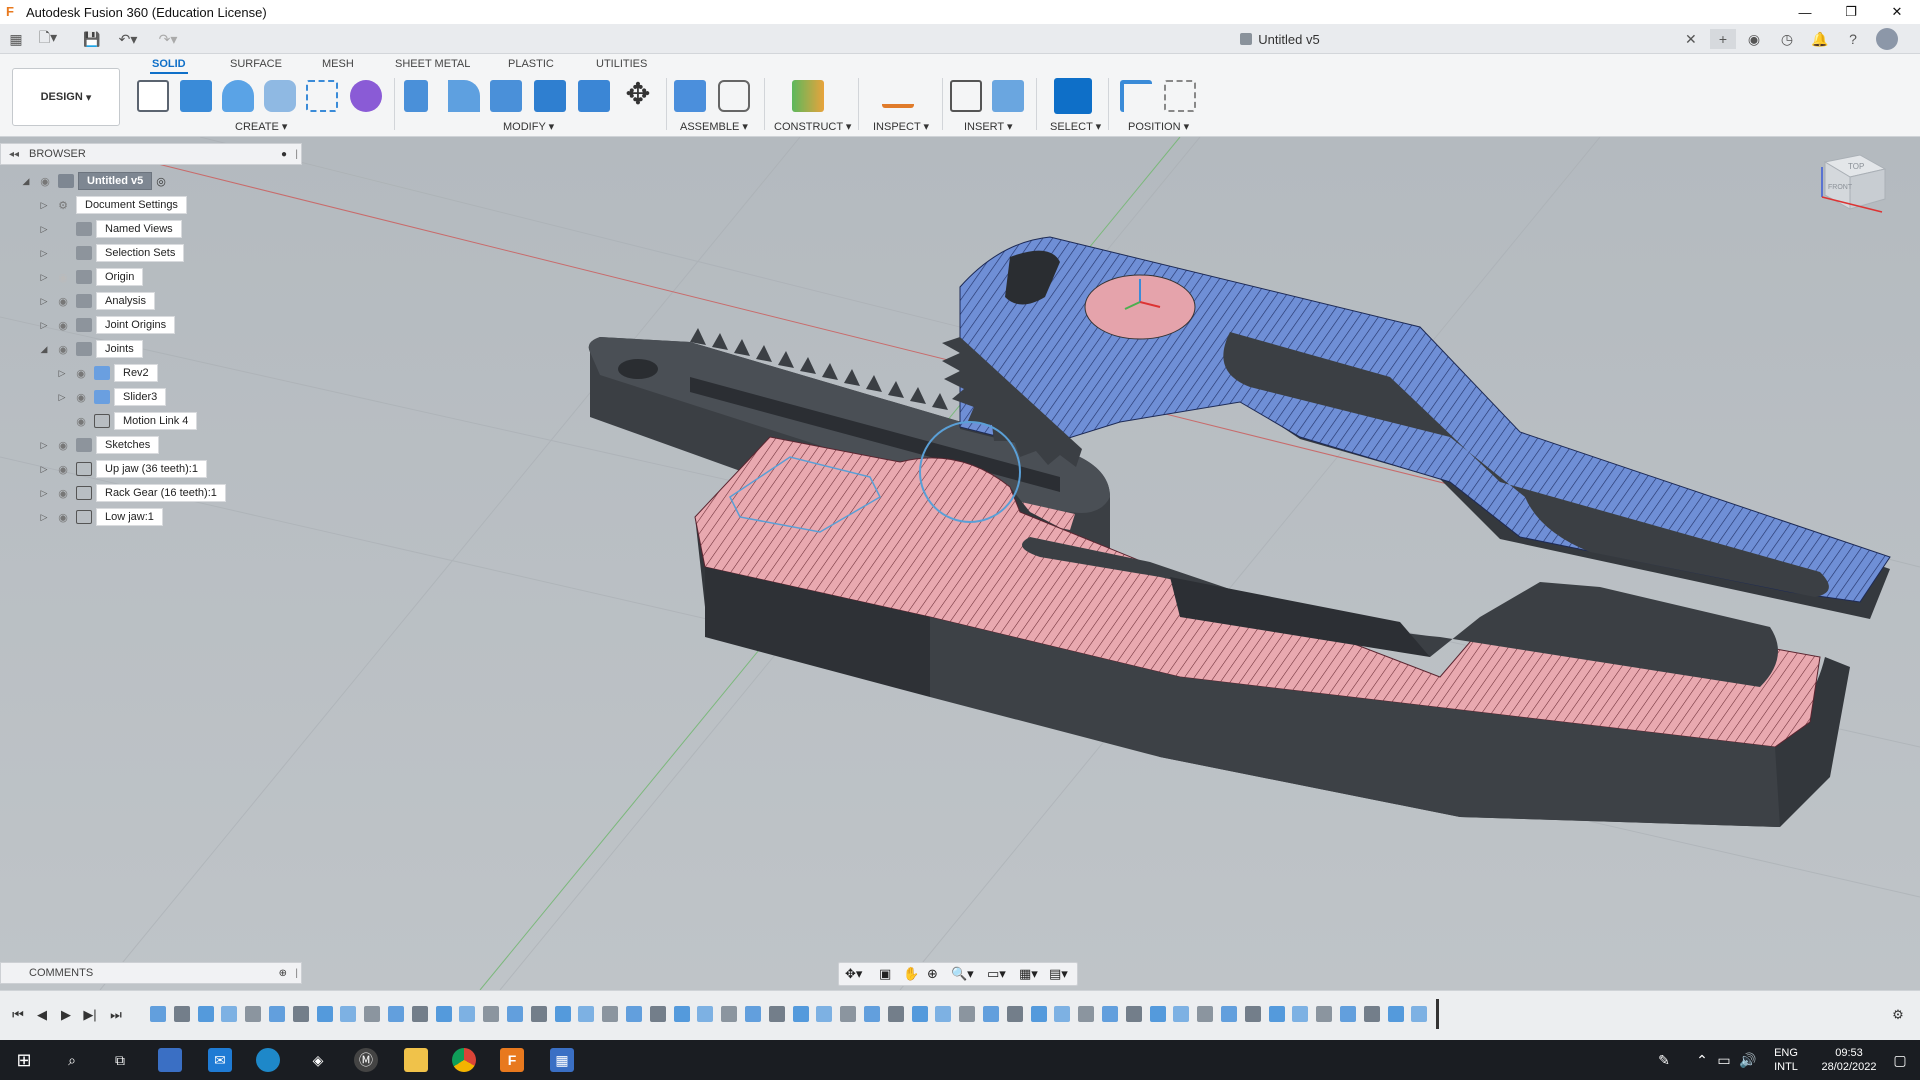 The height and width of the screenshot is (1080, 1920). What do you see at coordinates (283, 973) in the screenshot?
I see `add-comment-icon: ⊕` at bounding box center [283, 973].